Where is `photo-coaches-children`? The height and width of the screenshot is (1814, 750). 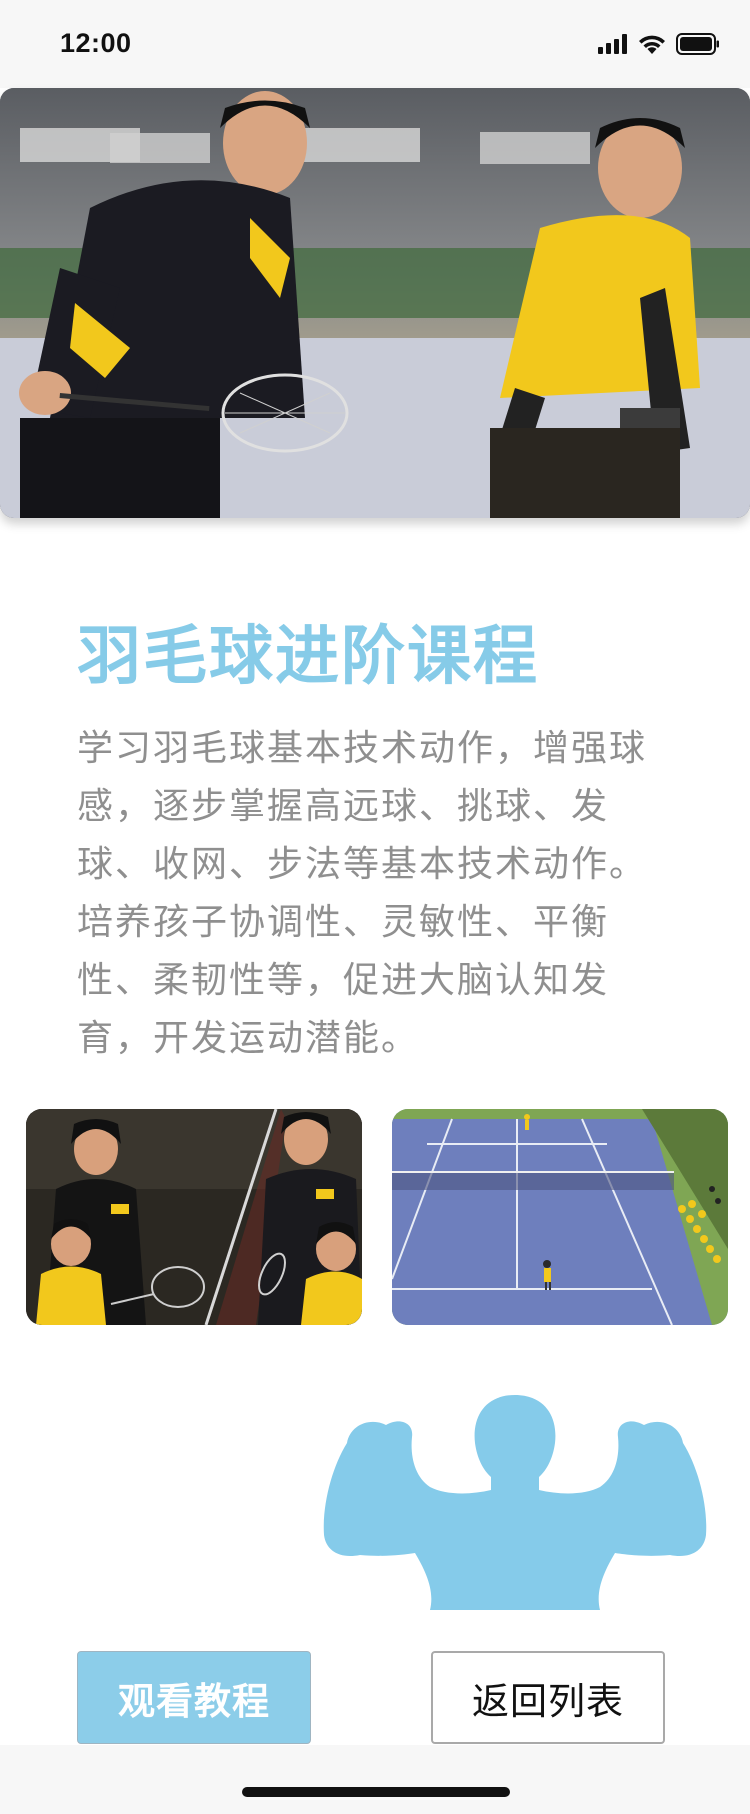 photo-coaches-children is located at coordinates (194, 1217).